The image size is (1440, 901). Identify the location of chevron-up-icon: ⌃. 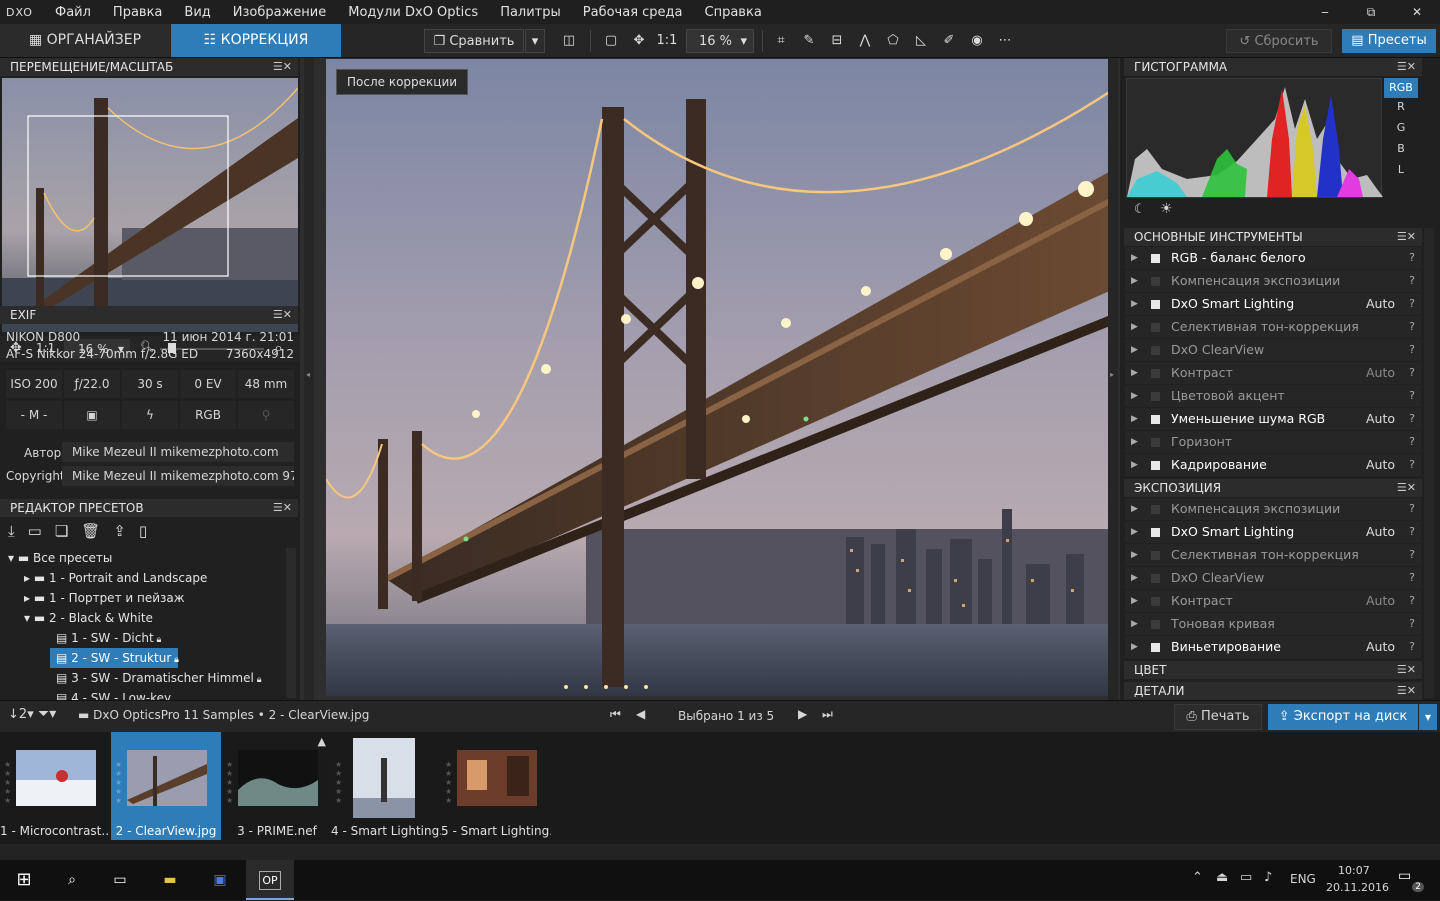
(1197, 877).